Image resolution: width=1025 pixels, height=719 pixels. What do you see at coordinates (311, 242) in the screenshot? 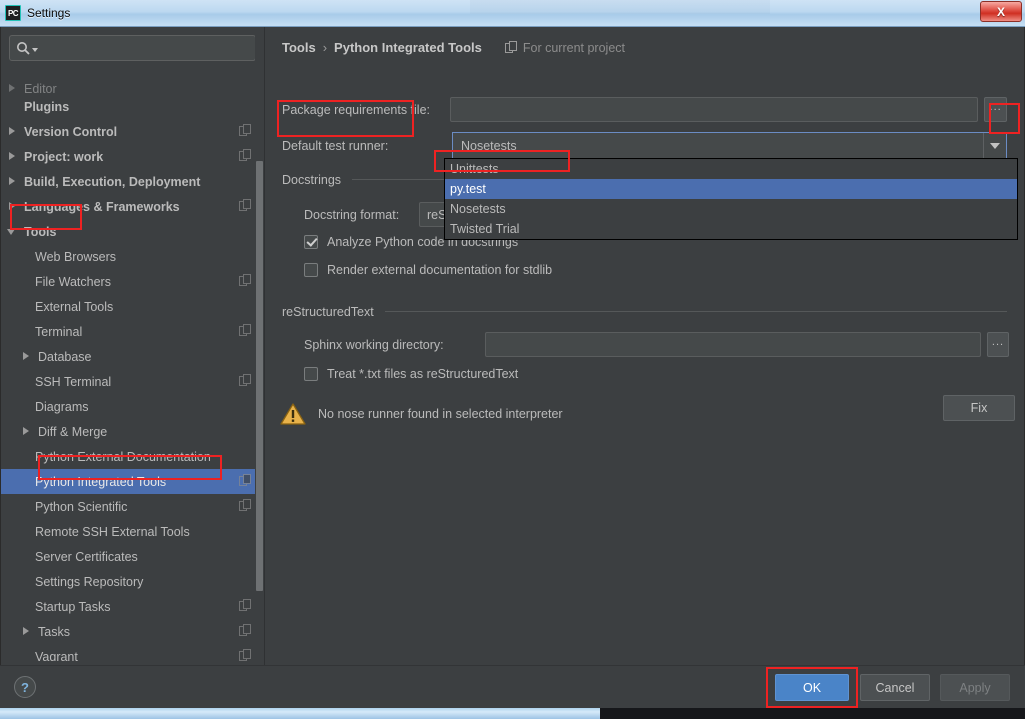
I see `analyze-docstrings-checkbox` at bounding box center [311, 242].